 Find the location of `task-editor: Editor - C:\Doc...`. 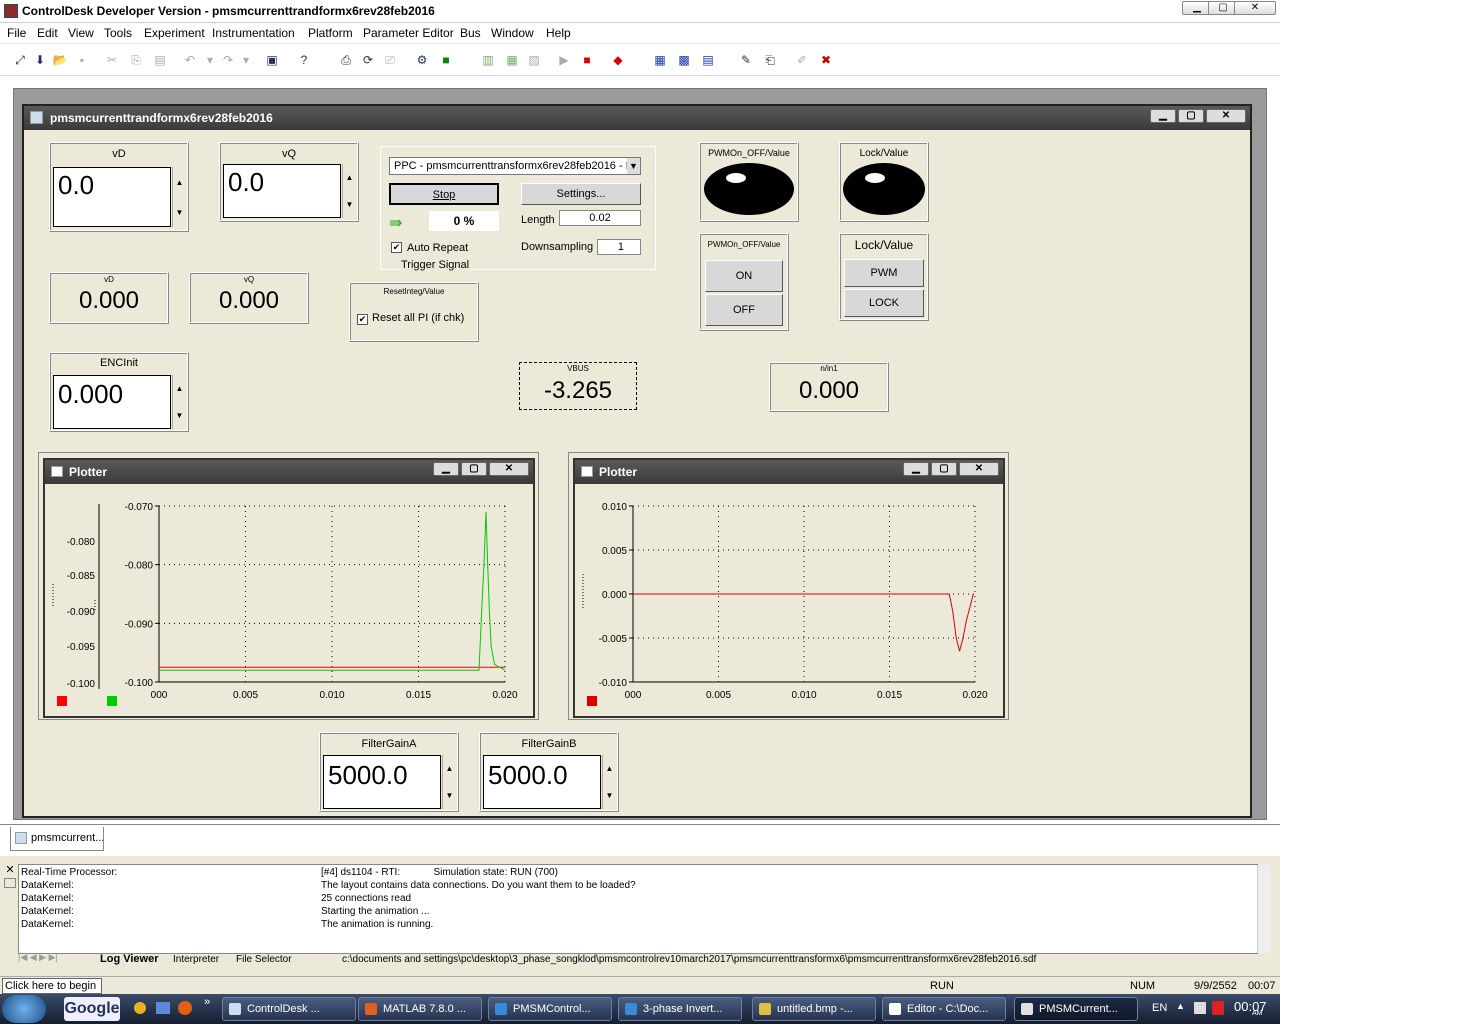

task-editor: Editor - C:\Doc... is located at coordinates (944, 1009).